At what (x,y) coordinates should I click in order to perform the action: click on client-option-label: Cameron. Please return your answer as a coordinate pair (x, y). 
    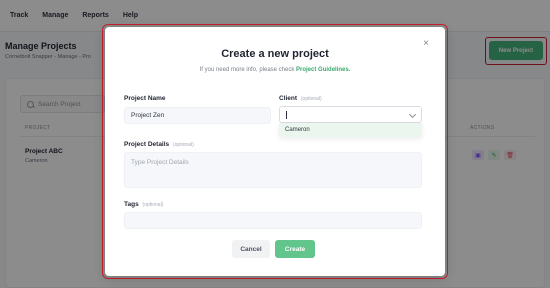
    Looking at the image, I should click on (297, 130).